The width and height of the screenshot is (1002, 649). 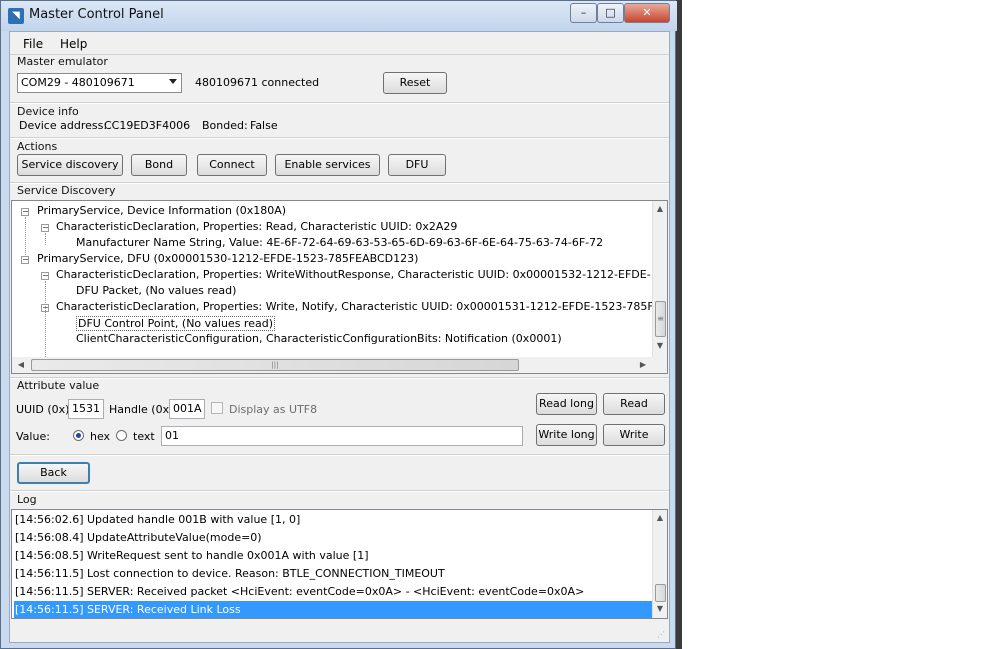 What do you see at coordinates (659, 365) in the screenshot?
I see `scroll-corner` at bounding box center [659, 365].